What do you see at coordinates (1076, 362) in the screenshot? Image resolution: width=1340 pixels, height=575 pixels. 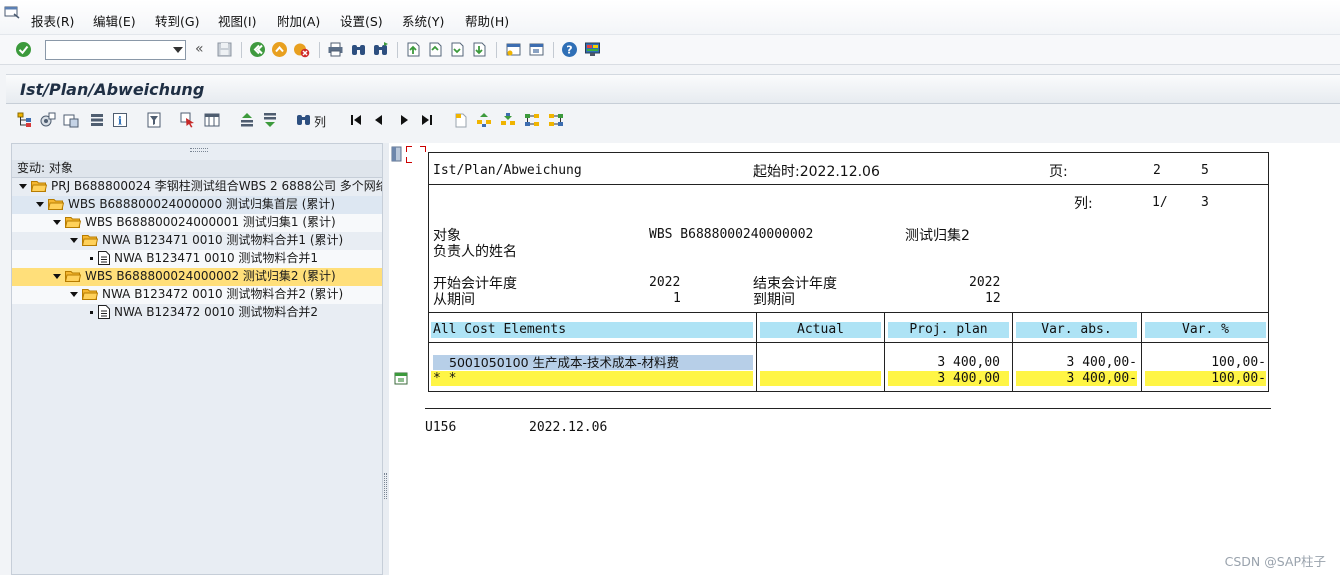 I see `row-var-abs: 3 400,00-` at bounding box center [1076, 362].